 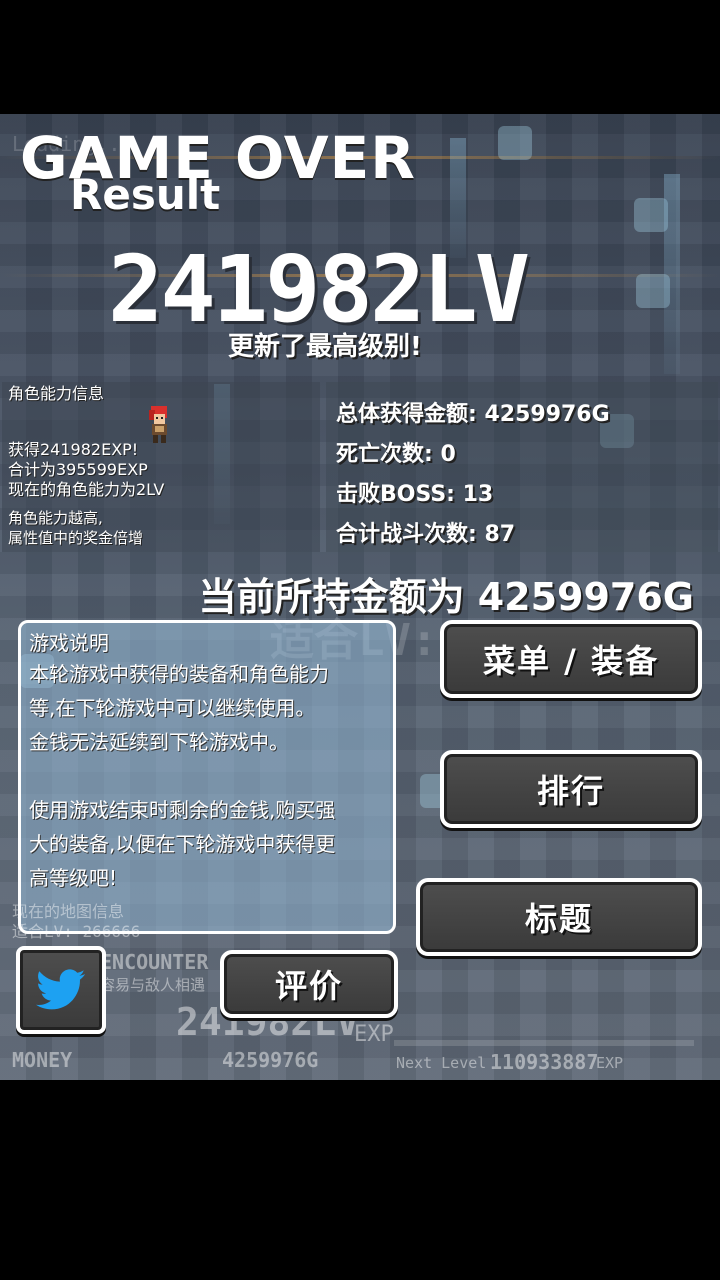 I want to click on death-count-stat: 死亡次数: 0, so click(x=396, y=454).